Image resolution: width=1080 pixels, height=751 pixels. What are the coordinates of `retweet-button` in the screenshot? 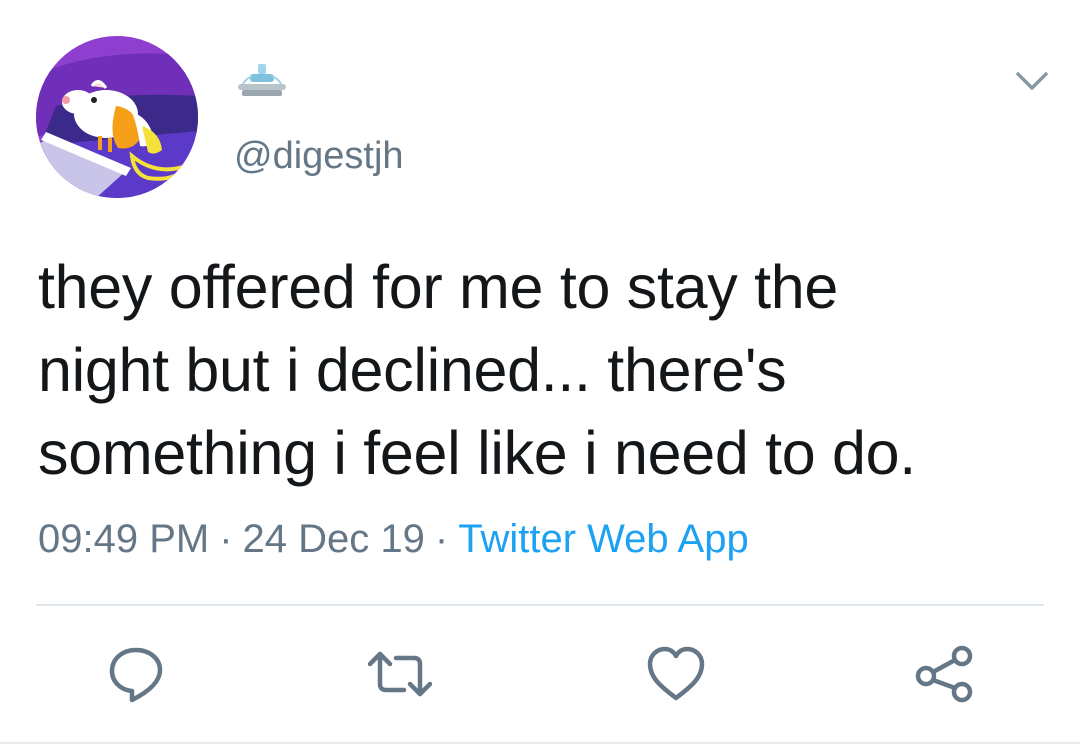 It's located at (400, 674).